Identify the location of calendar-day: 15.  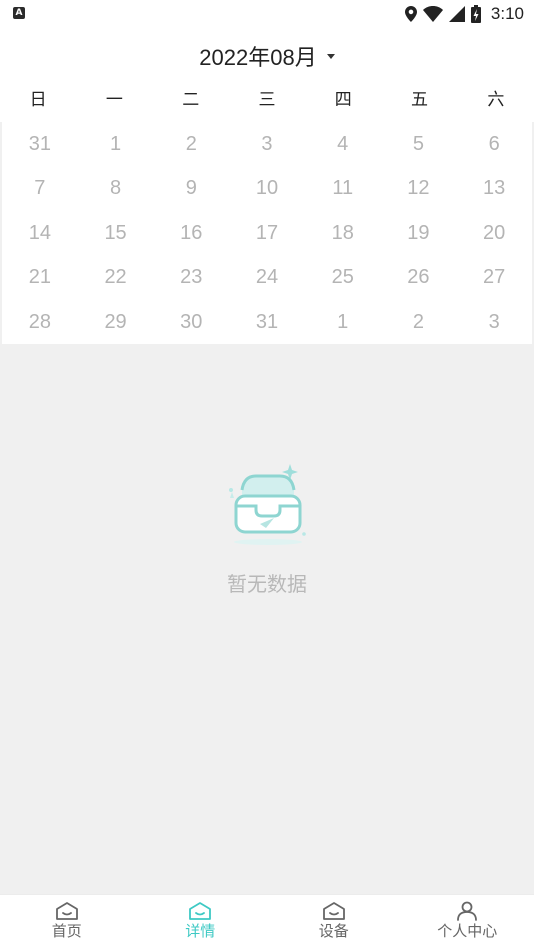
(116, 233).